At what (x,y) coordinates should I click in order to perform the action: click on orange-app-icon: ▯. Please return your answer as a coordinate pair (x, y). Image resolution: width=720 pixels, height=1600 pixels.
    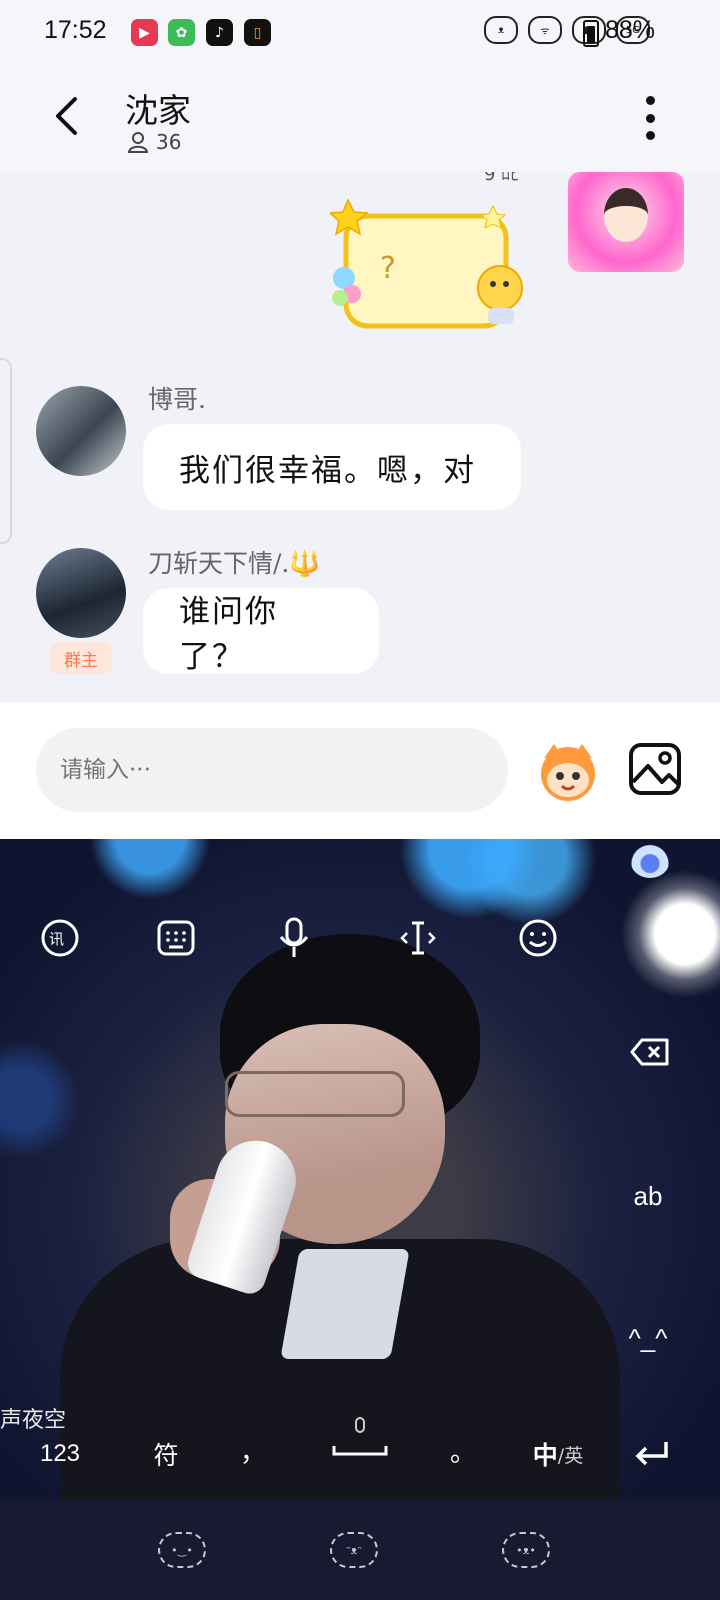
    Looking at the image, I should click on (257, 32).